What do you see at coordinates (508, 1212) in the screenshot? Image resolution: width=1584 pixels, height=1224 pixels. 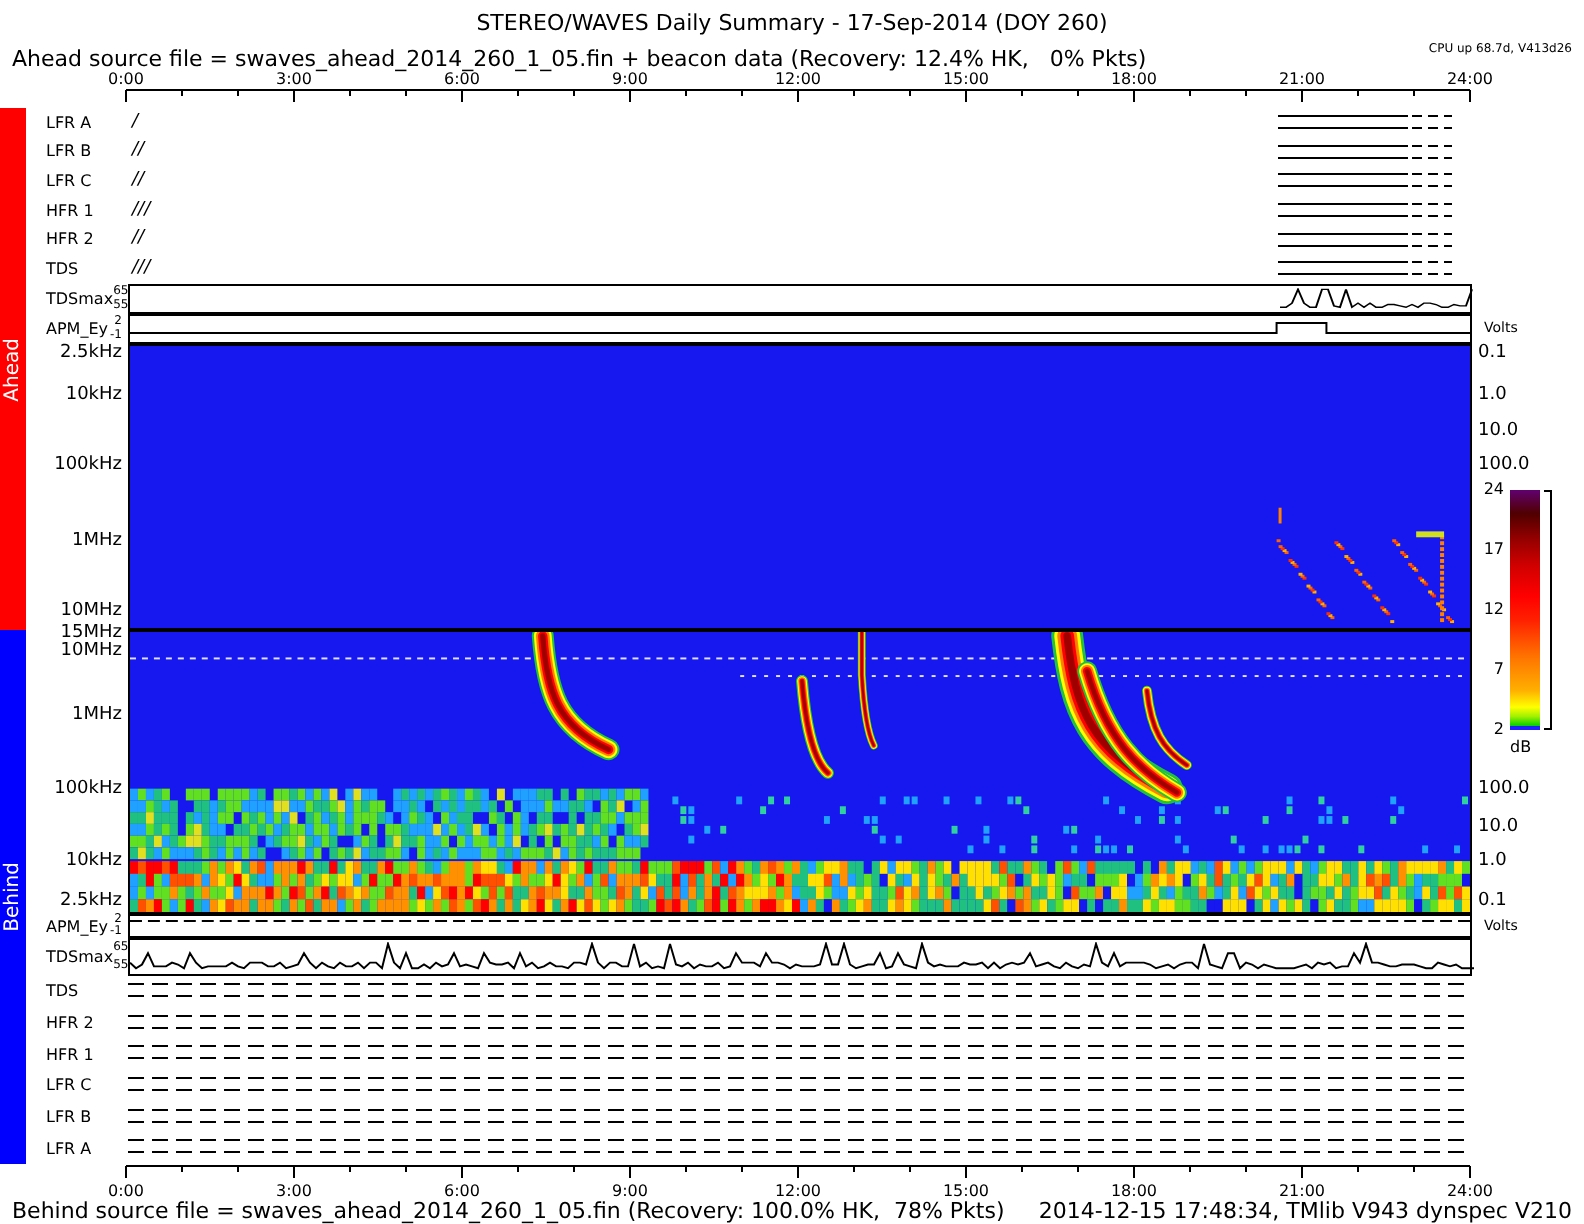 I see `source-file-text: Behind source file = swaves_ahead_2014_260_1_05.fin (Recovery: 100.0% HK, 78% Pkts)` at bounding box center [508, 1212].